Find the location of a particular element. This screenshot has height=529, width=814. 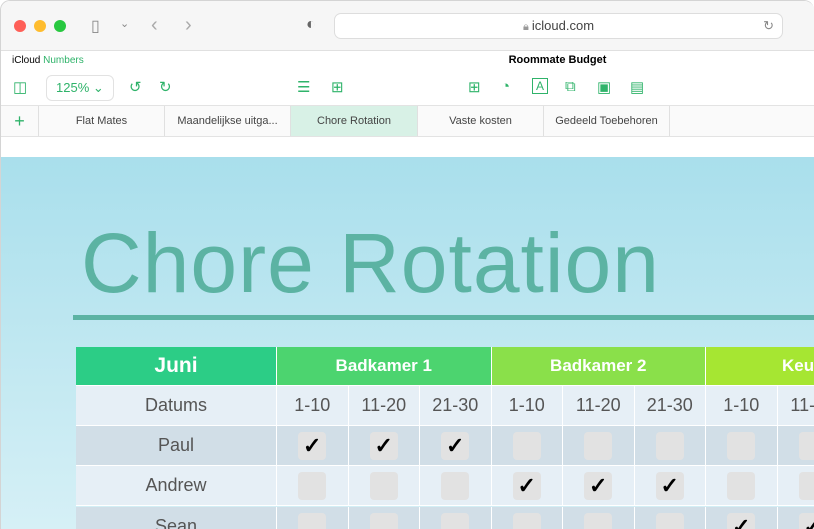

image-icon: ▣ is located at coordinates (604, 87).